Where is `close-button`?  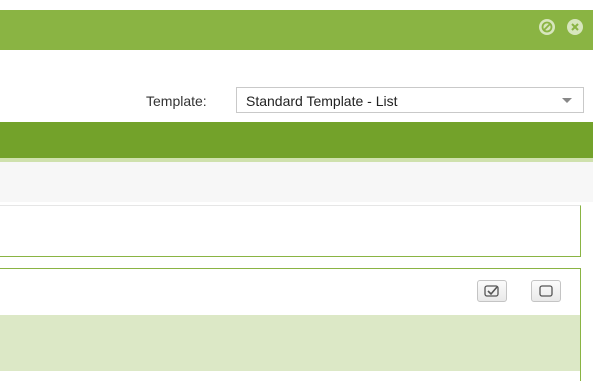 close-button is located at coordinates (575, 27).